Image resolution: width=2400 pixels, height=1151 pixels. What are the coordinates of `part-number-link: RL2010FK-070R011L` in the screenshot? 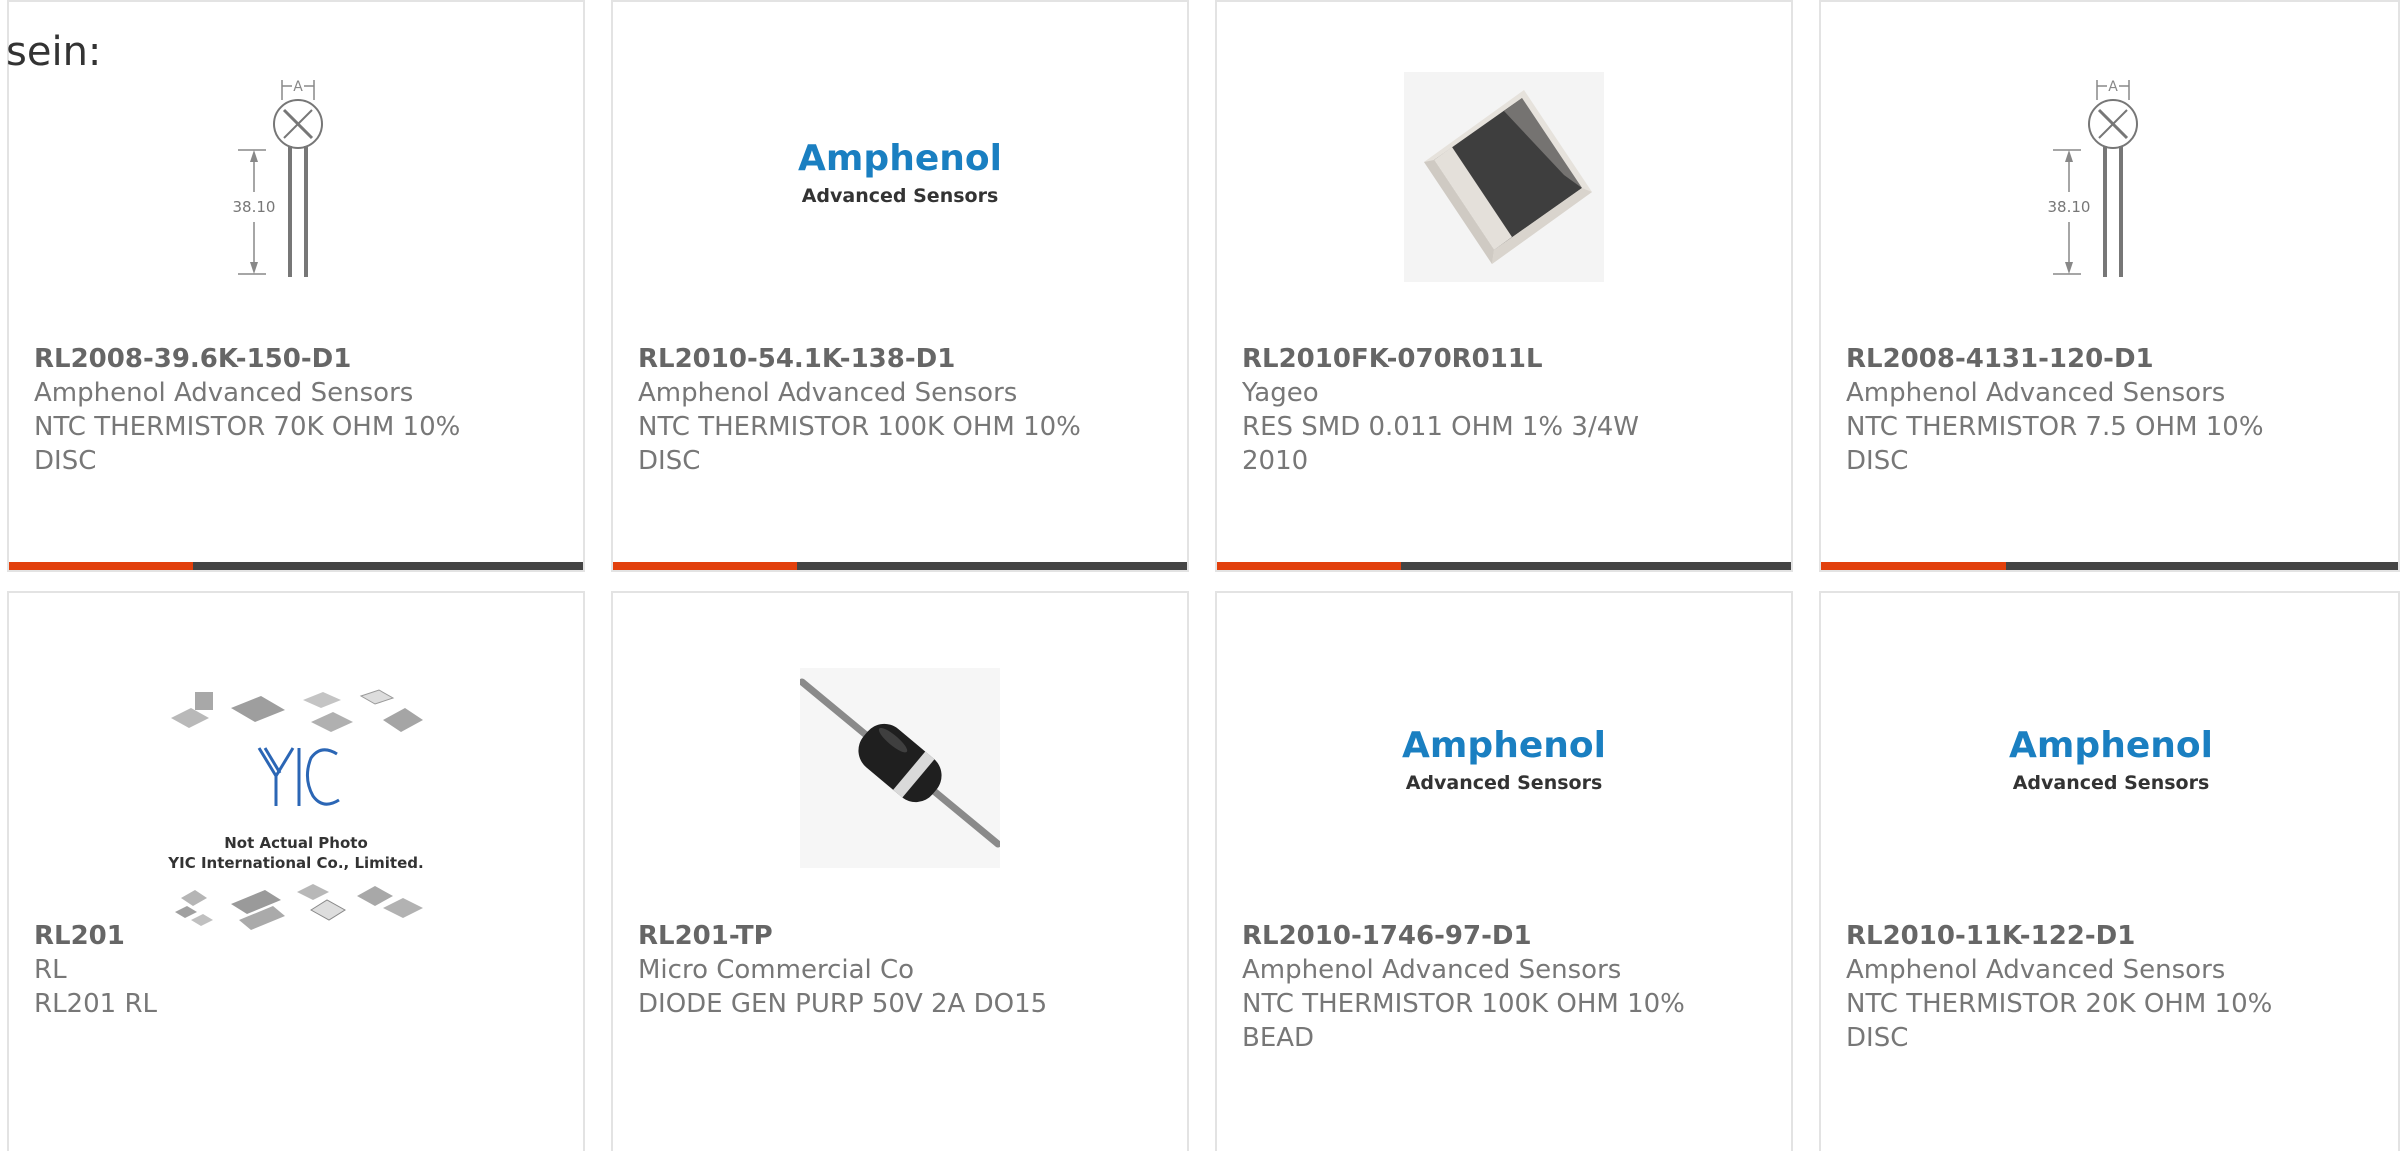 It's located at (1477, 359).